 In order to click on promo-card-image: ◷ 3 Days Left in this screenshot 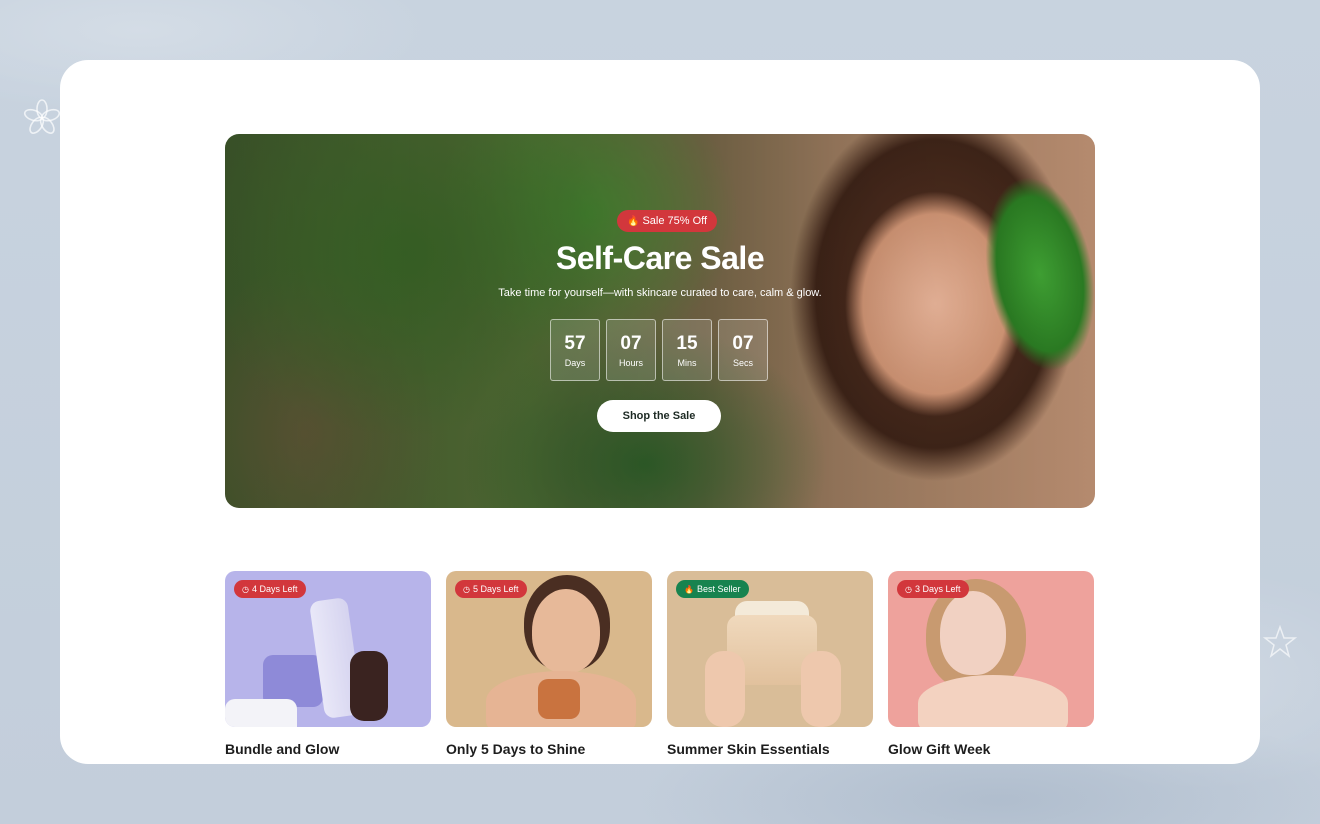, I will do `click(991, 649)`.